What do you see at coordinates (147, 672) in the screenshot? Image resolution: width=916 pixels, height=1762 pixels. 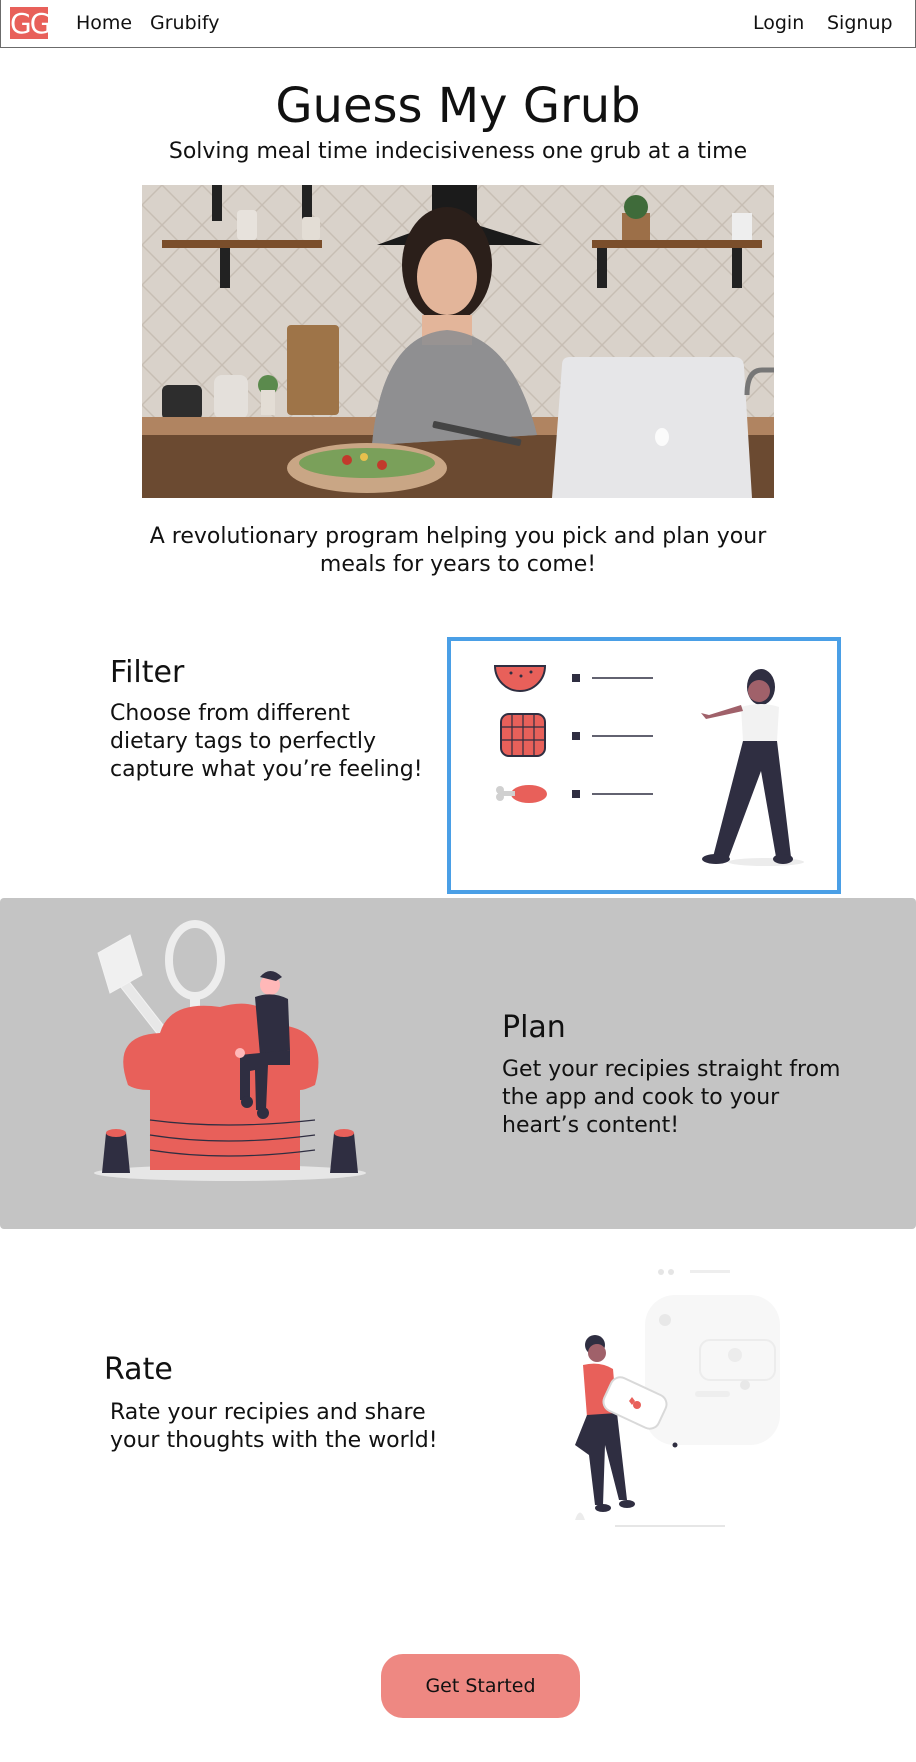 I see `filter-heading: Filter` at bounding box center [147, 672].